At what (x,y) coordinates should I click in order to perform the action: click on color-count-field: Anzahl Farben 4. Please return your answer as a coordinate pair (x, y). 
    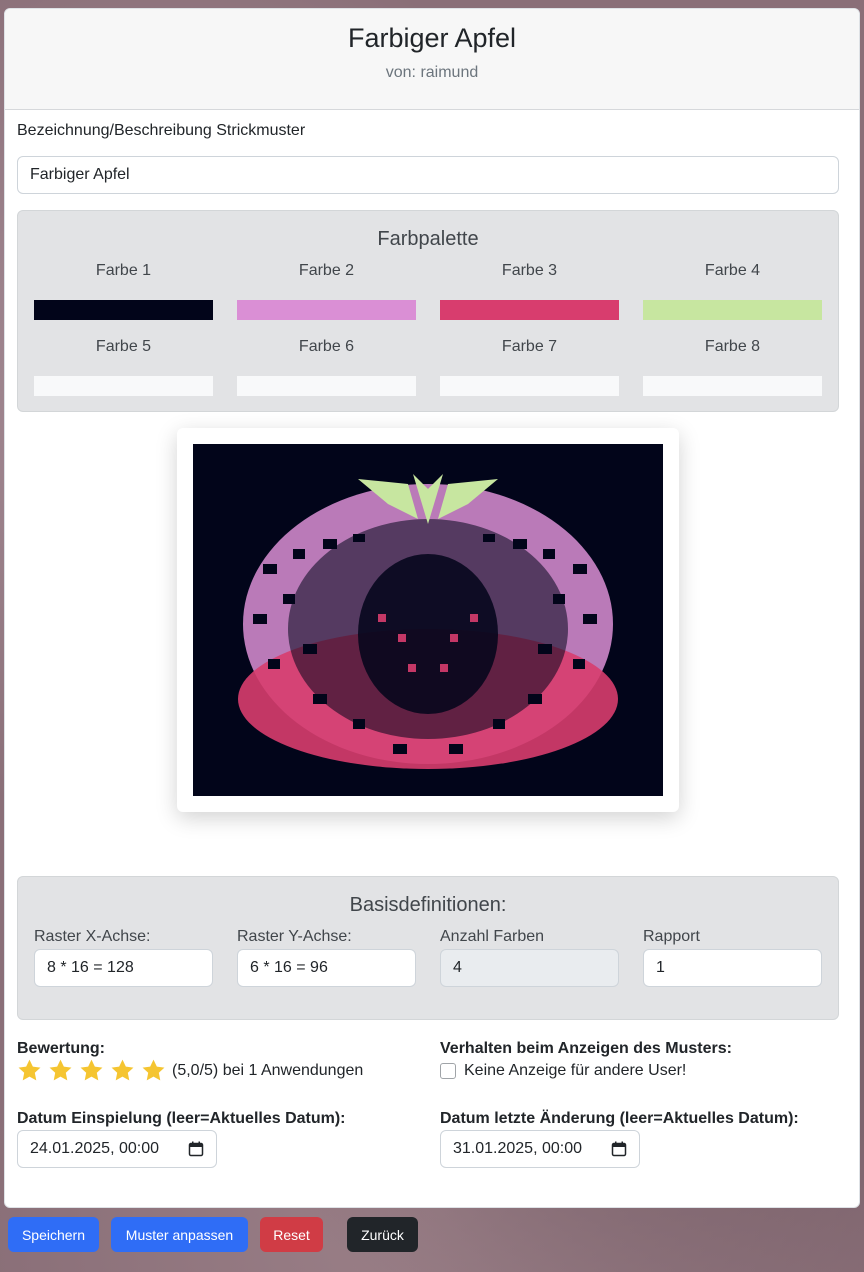
    Looking at the image, I should click on (529, 957).